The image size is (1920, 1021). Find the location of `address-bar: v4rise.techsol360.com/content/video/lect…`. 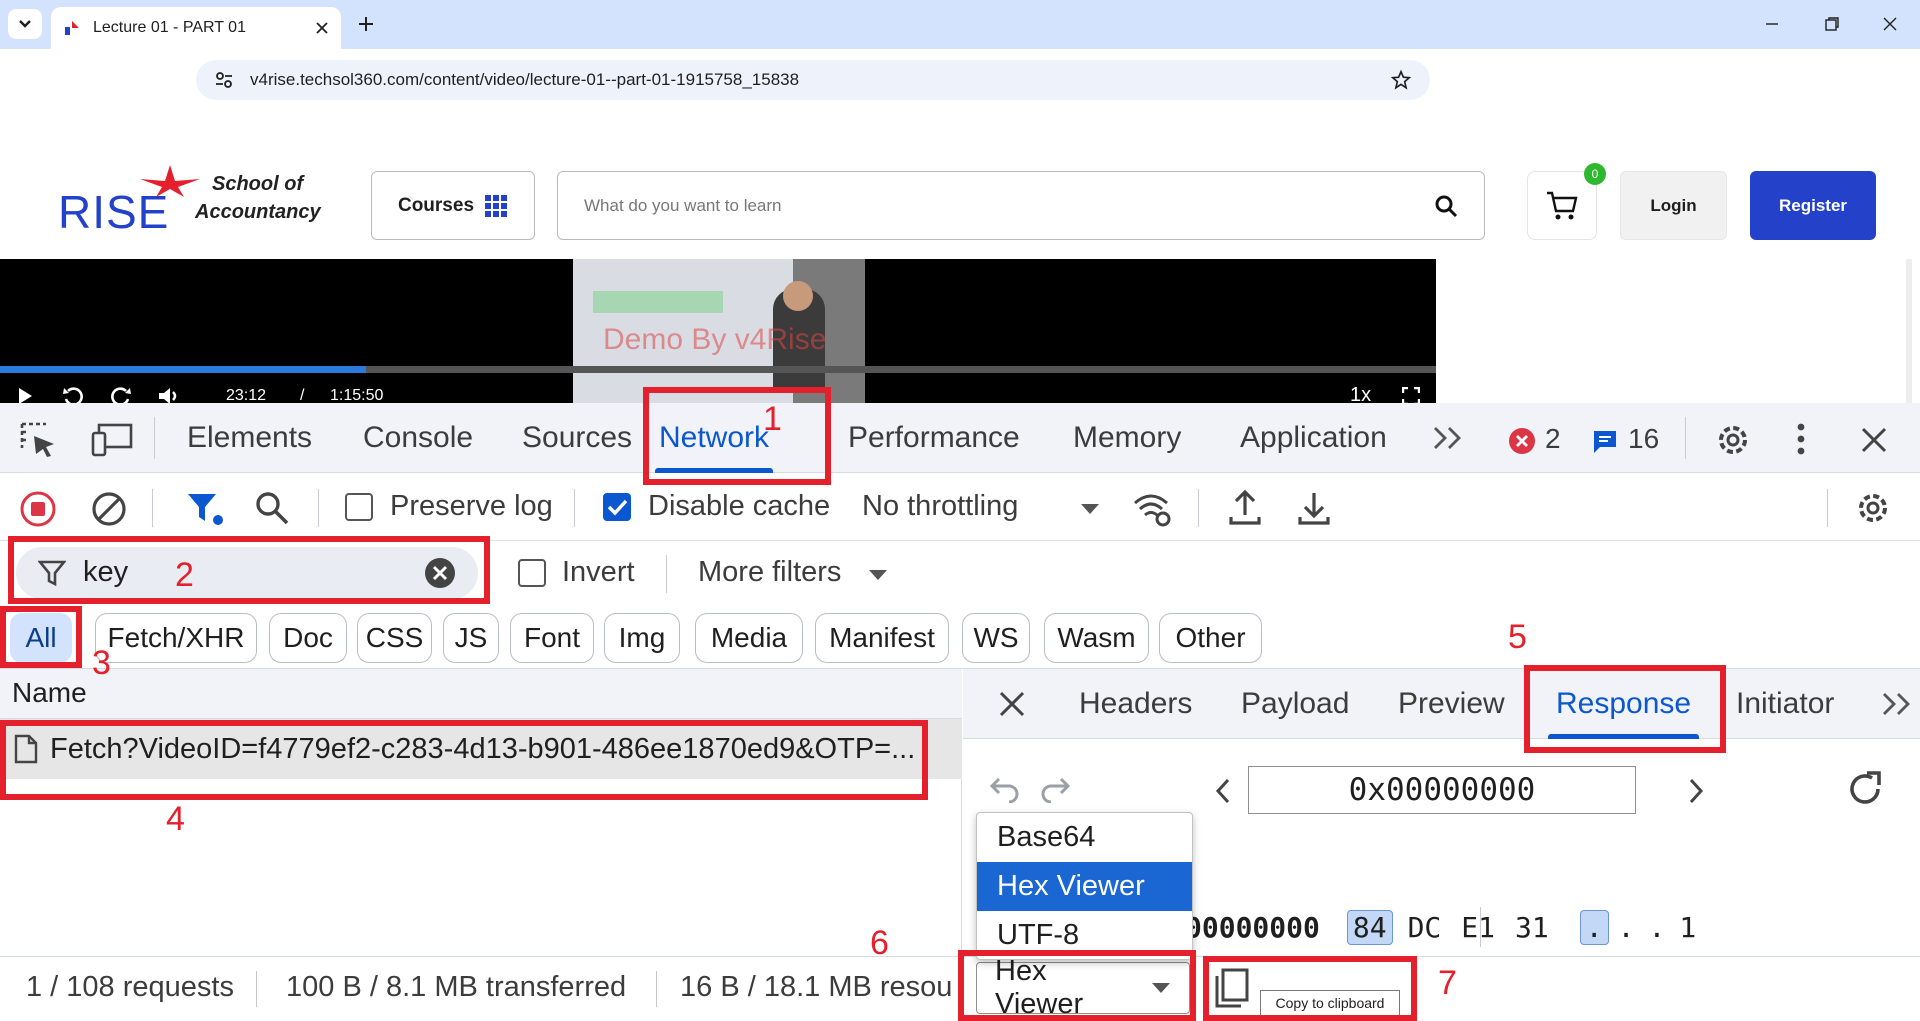

address-bar: v4rise.techsol360.com/content/video/lect… is located at coordinates (813, 80).